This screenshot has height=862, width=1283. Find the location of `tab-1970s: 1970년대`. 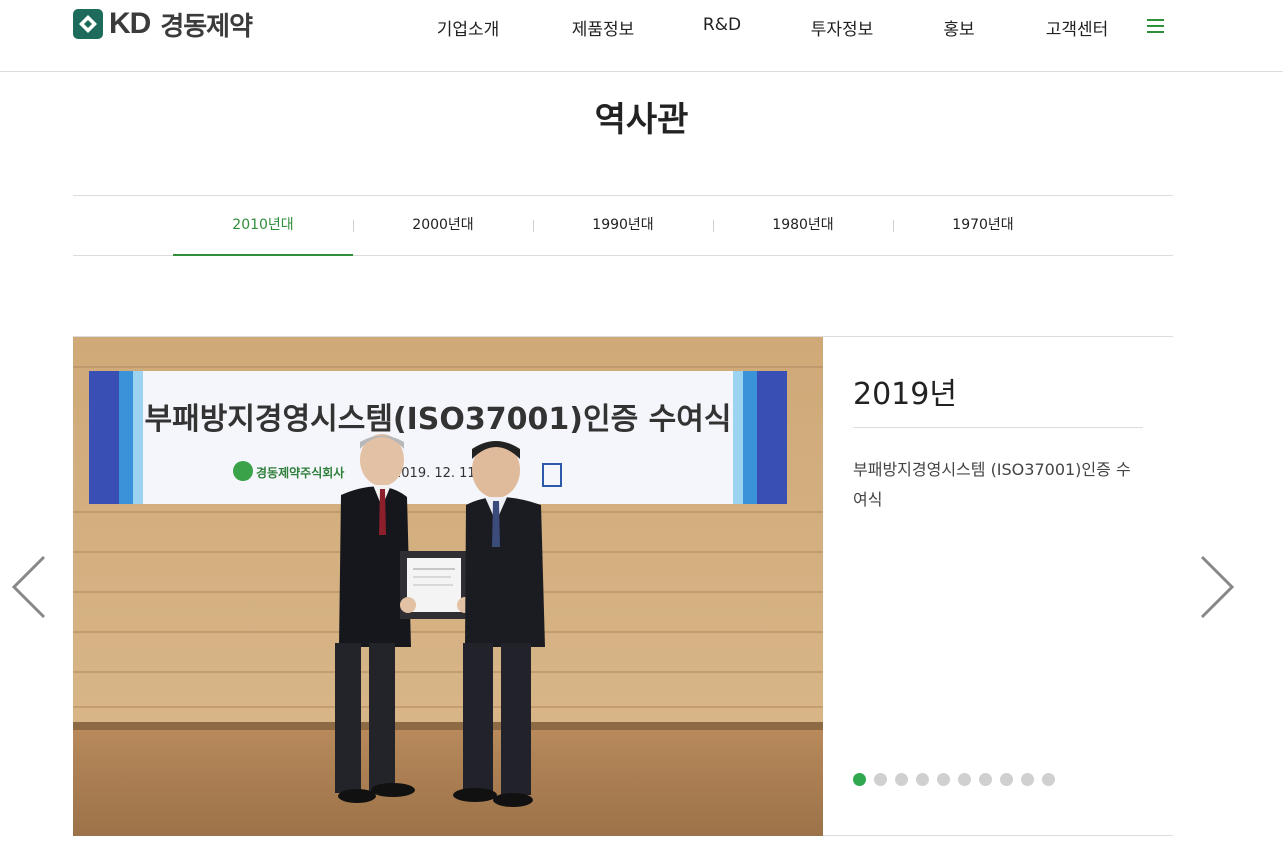

tab-1970s: 1970년대 is located at coordinates (983, 226).